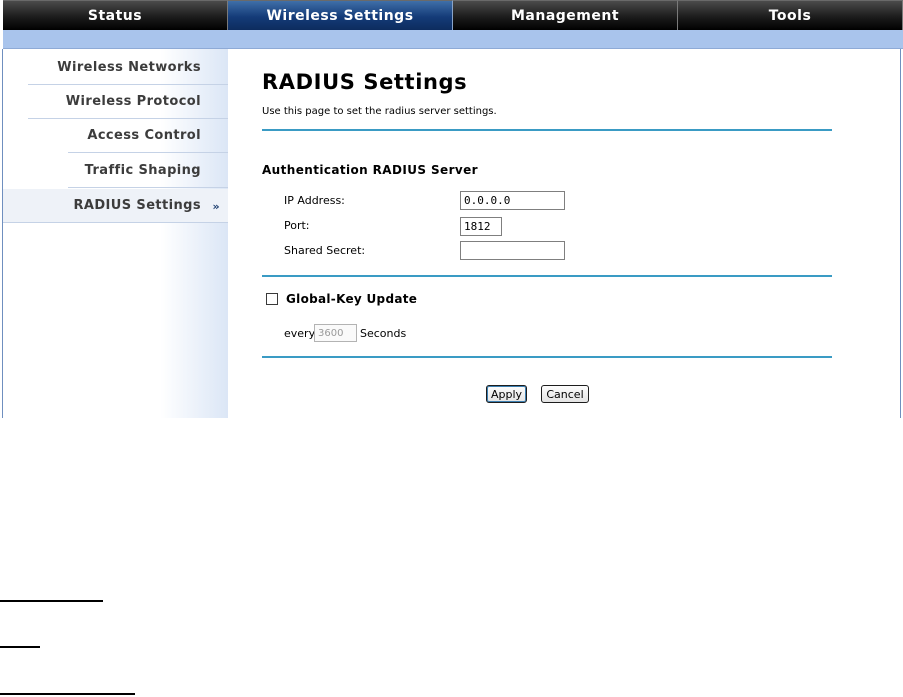 The height and width of the screenshot is (697, 903). I want to click on double-chevron-right-icon: », so click(216, 206).